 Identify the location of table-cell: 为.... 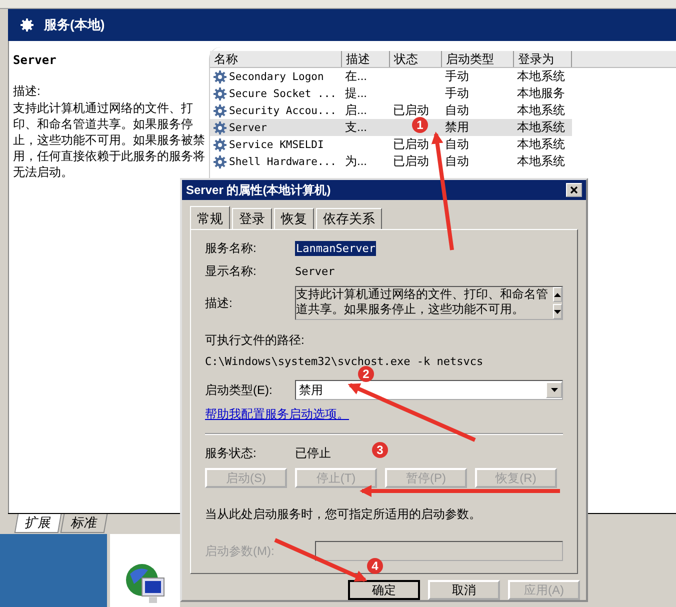
(356, 161).